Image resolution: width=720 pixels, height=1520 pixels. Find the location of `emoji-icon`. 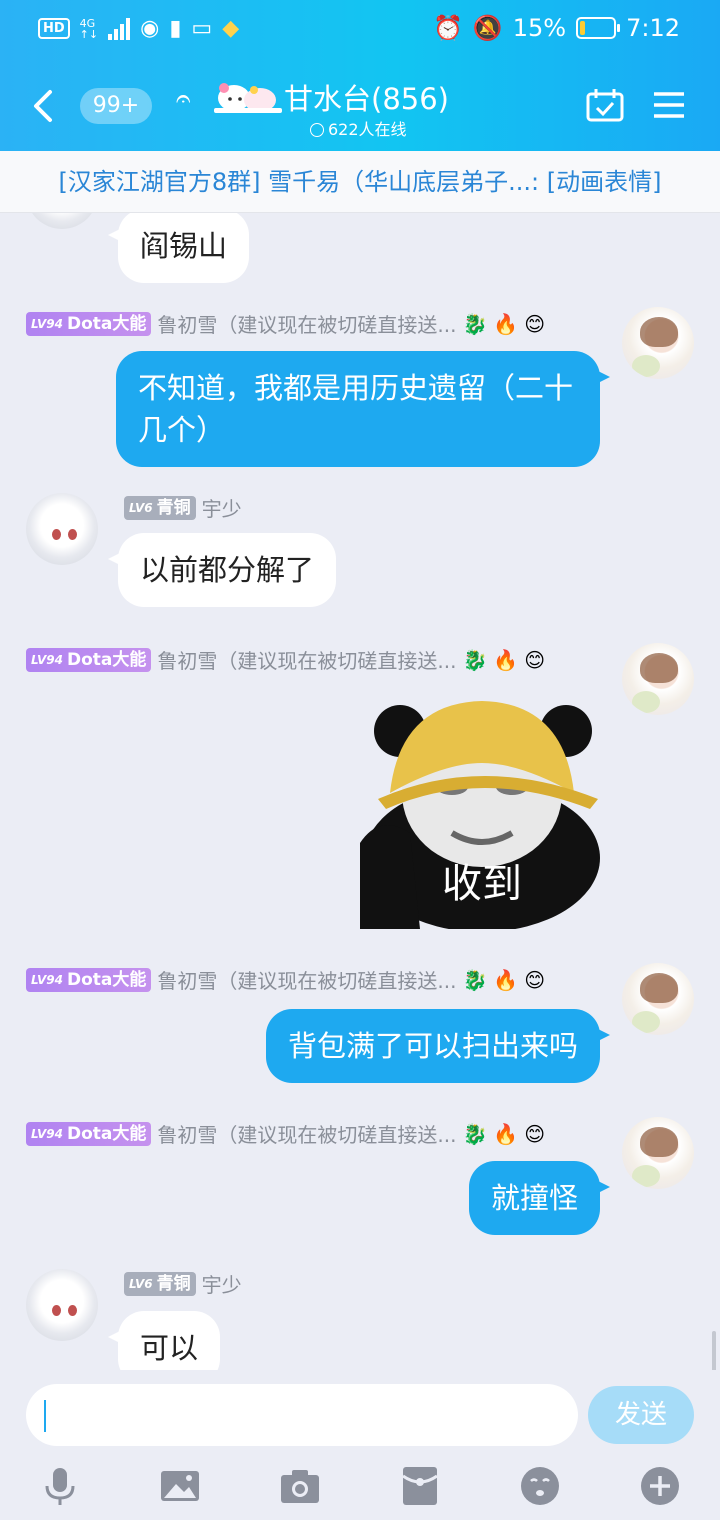

emoji-icon is located at coordinates (540, 1486).